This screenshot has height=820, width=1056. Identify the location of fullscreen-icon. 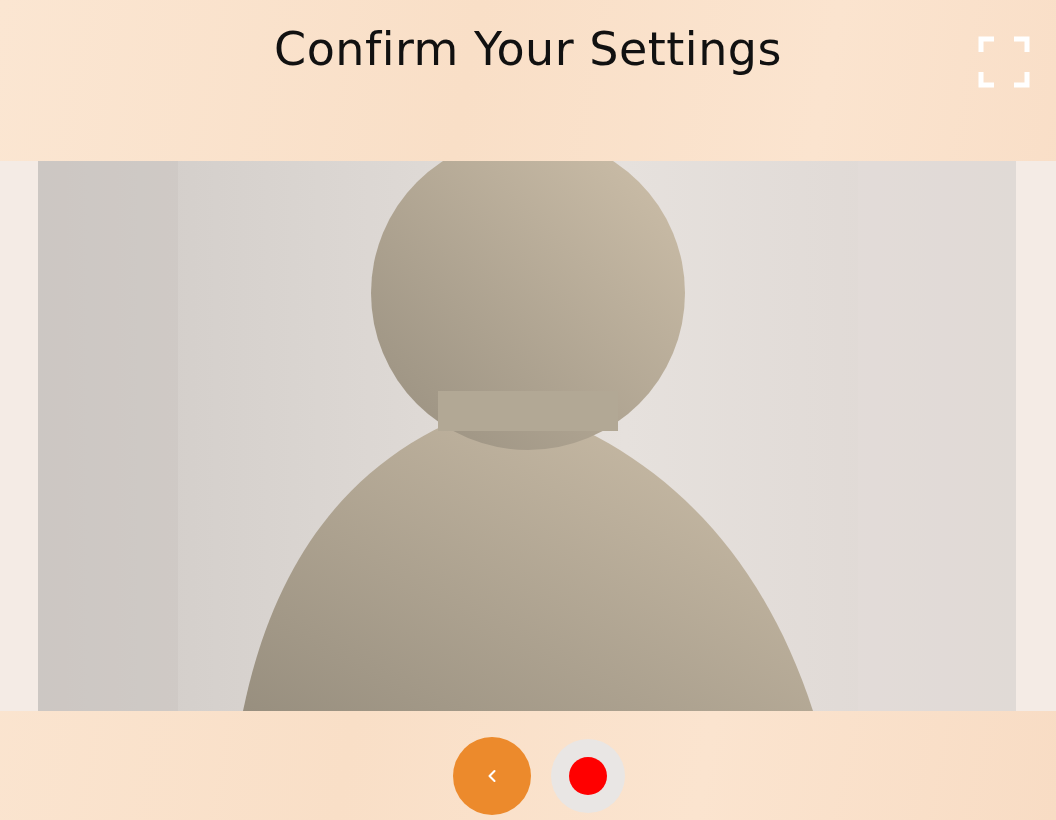
(1004, 62).